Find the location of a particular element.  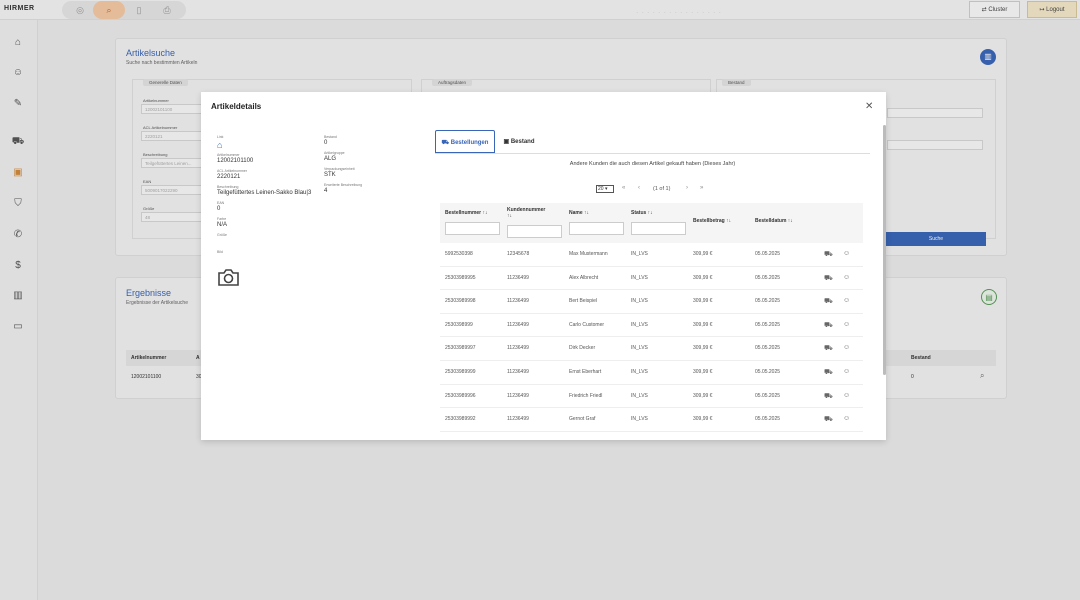

detail-value: Teilgefüttertes Leinen-Sakko Blau|3 is located at coordinates (264, 193).